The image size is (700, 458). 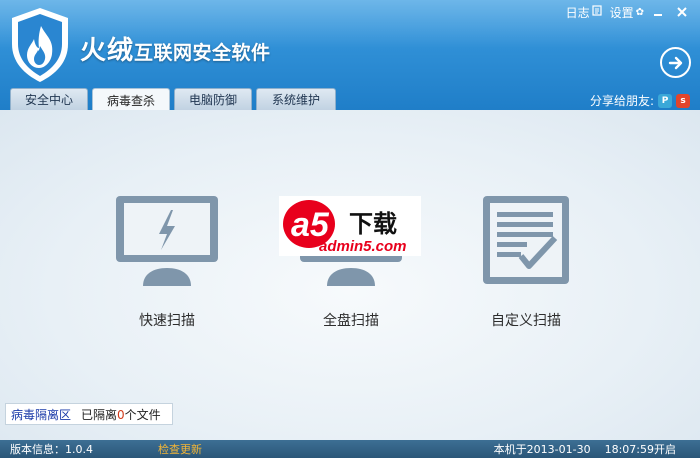 What do you see at coordinates (49, 99) in the screenshot?
I see `tab-security-center: 安全中心` at bounding box center [49, 99].